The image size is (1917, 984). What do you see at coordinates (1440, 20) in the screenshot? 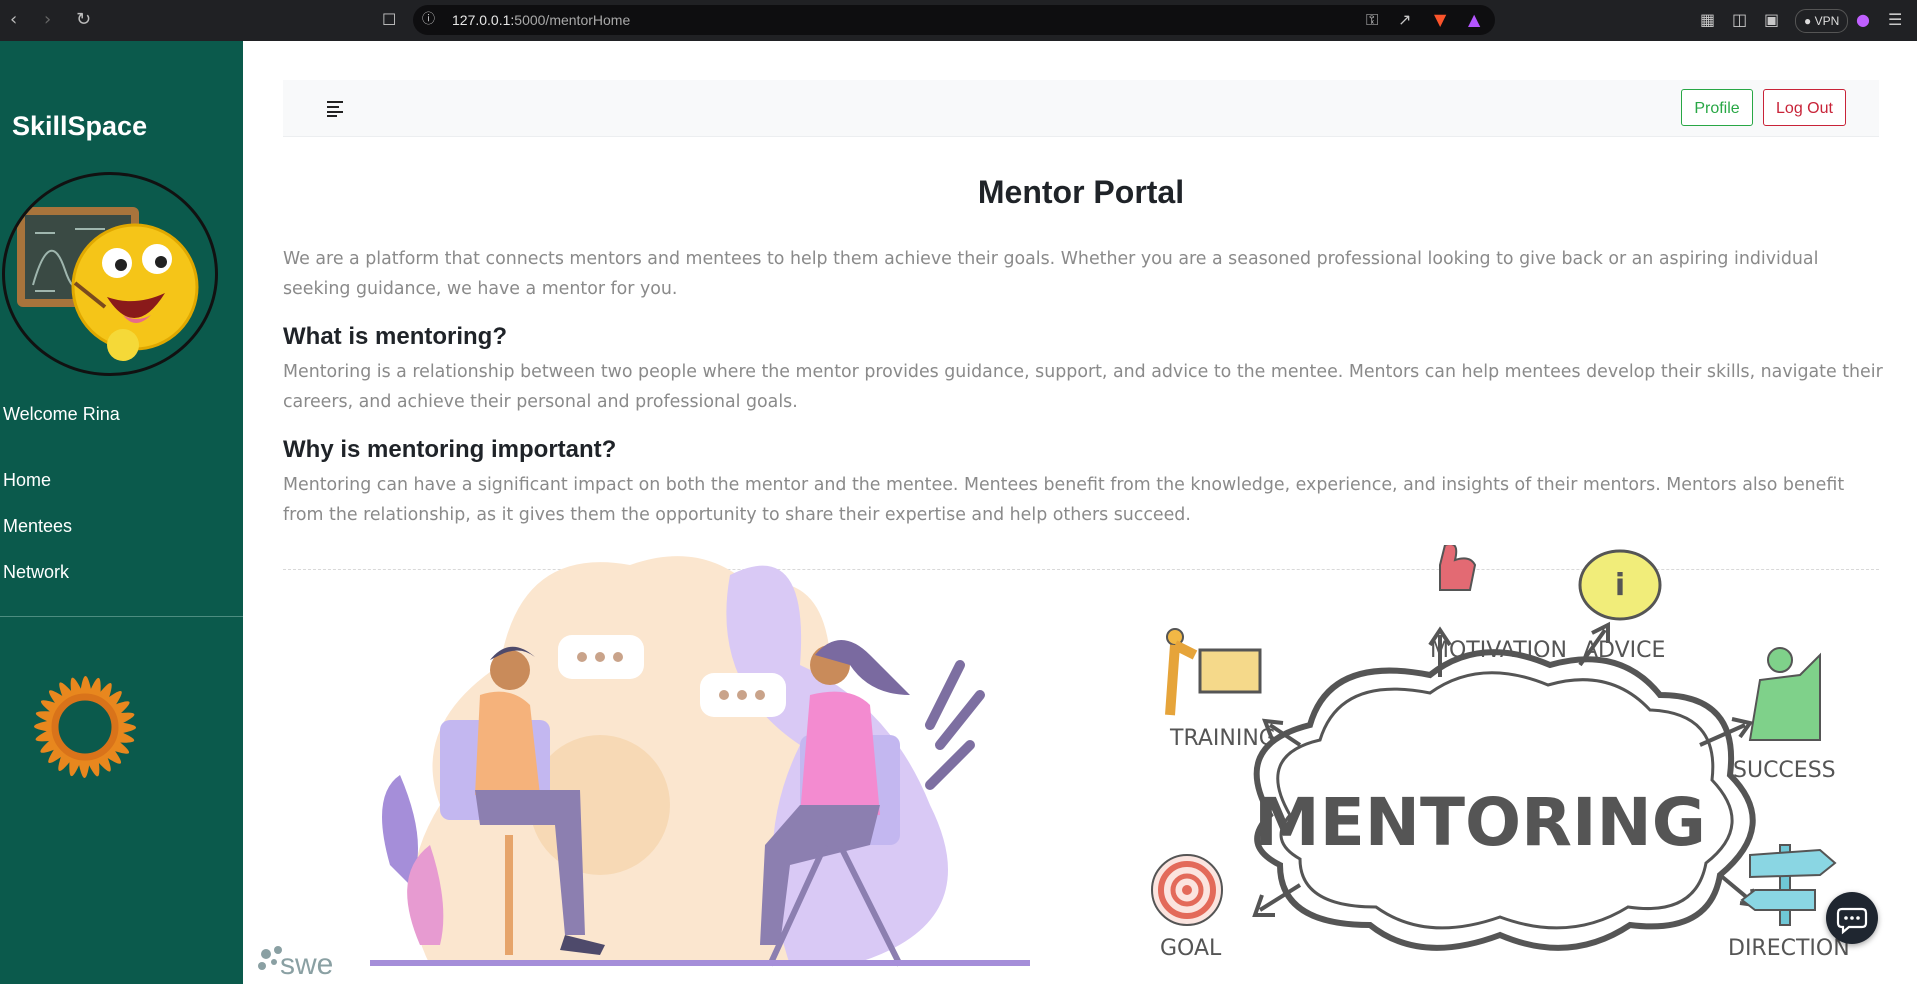
I see `brave-shield-icon: ▼` at bounding box center [1440, 20].